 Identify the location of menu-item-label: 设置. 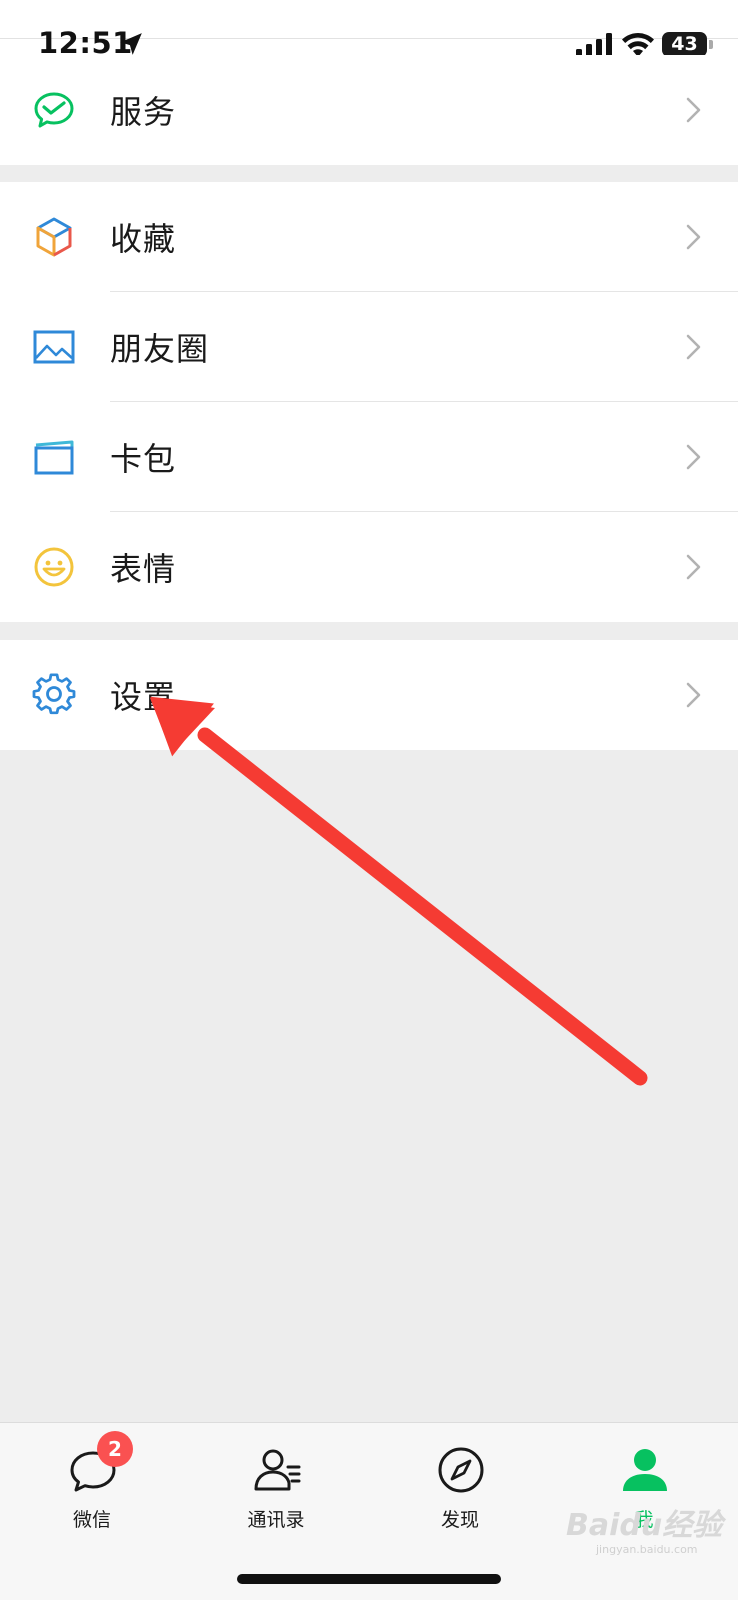
(143, 697).